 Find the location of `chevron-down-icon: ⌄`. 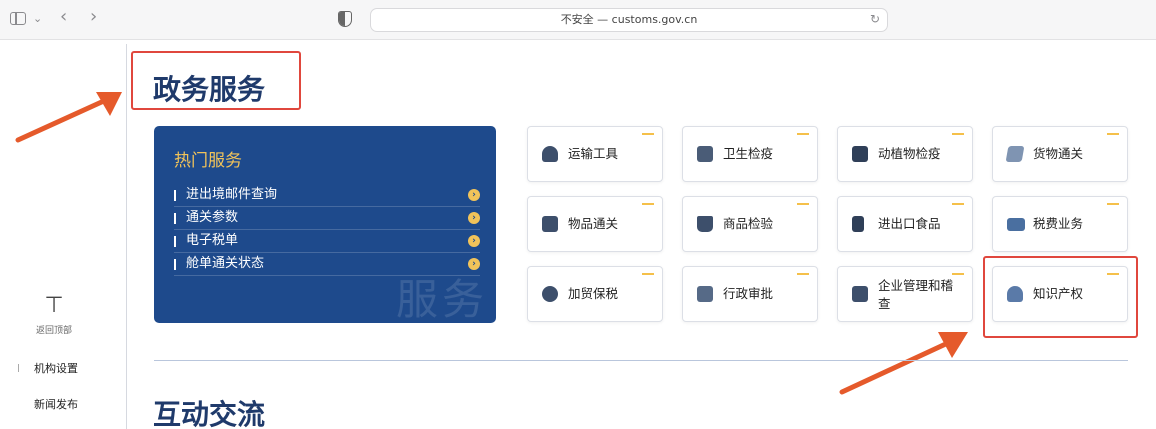

chevron-down-icon: ⌄ is located at coordinates (37, 19).